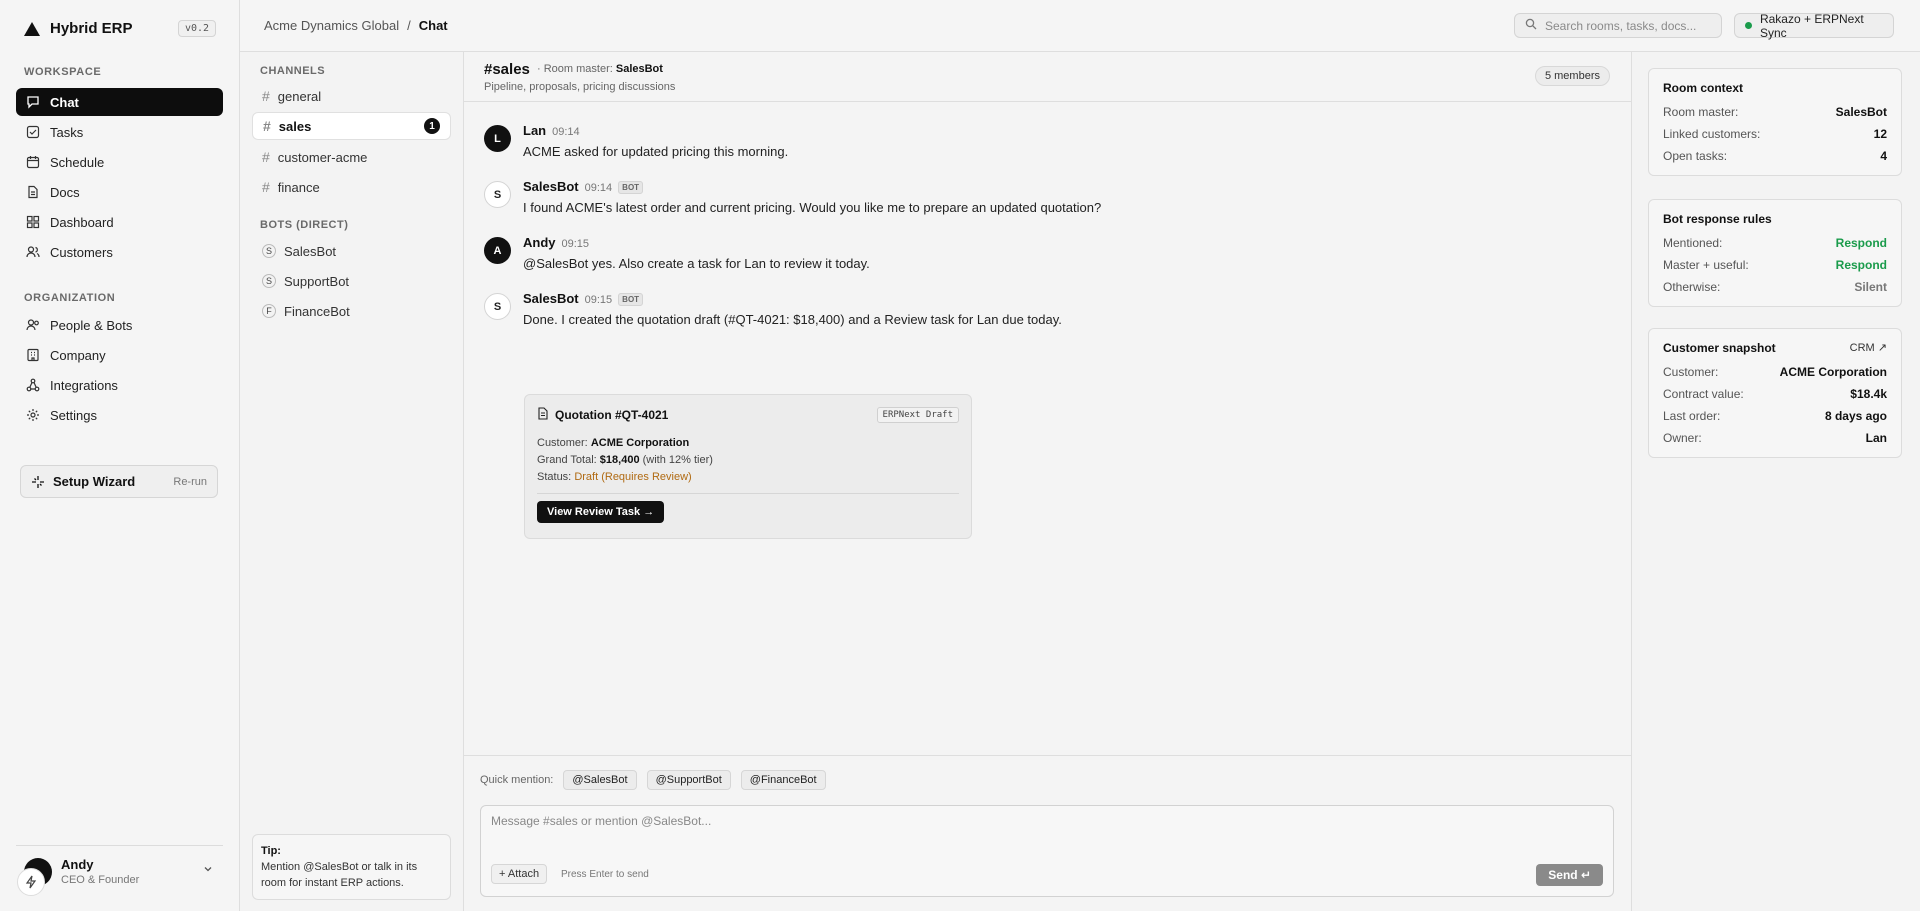 The width and height of the screenshot is (1920, 911). What do you see at coordinates (84, 385) in the screenshot?
I see `sidebar-item-label: Integrations` at bounding box center [84, 385].